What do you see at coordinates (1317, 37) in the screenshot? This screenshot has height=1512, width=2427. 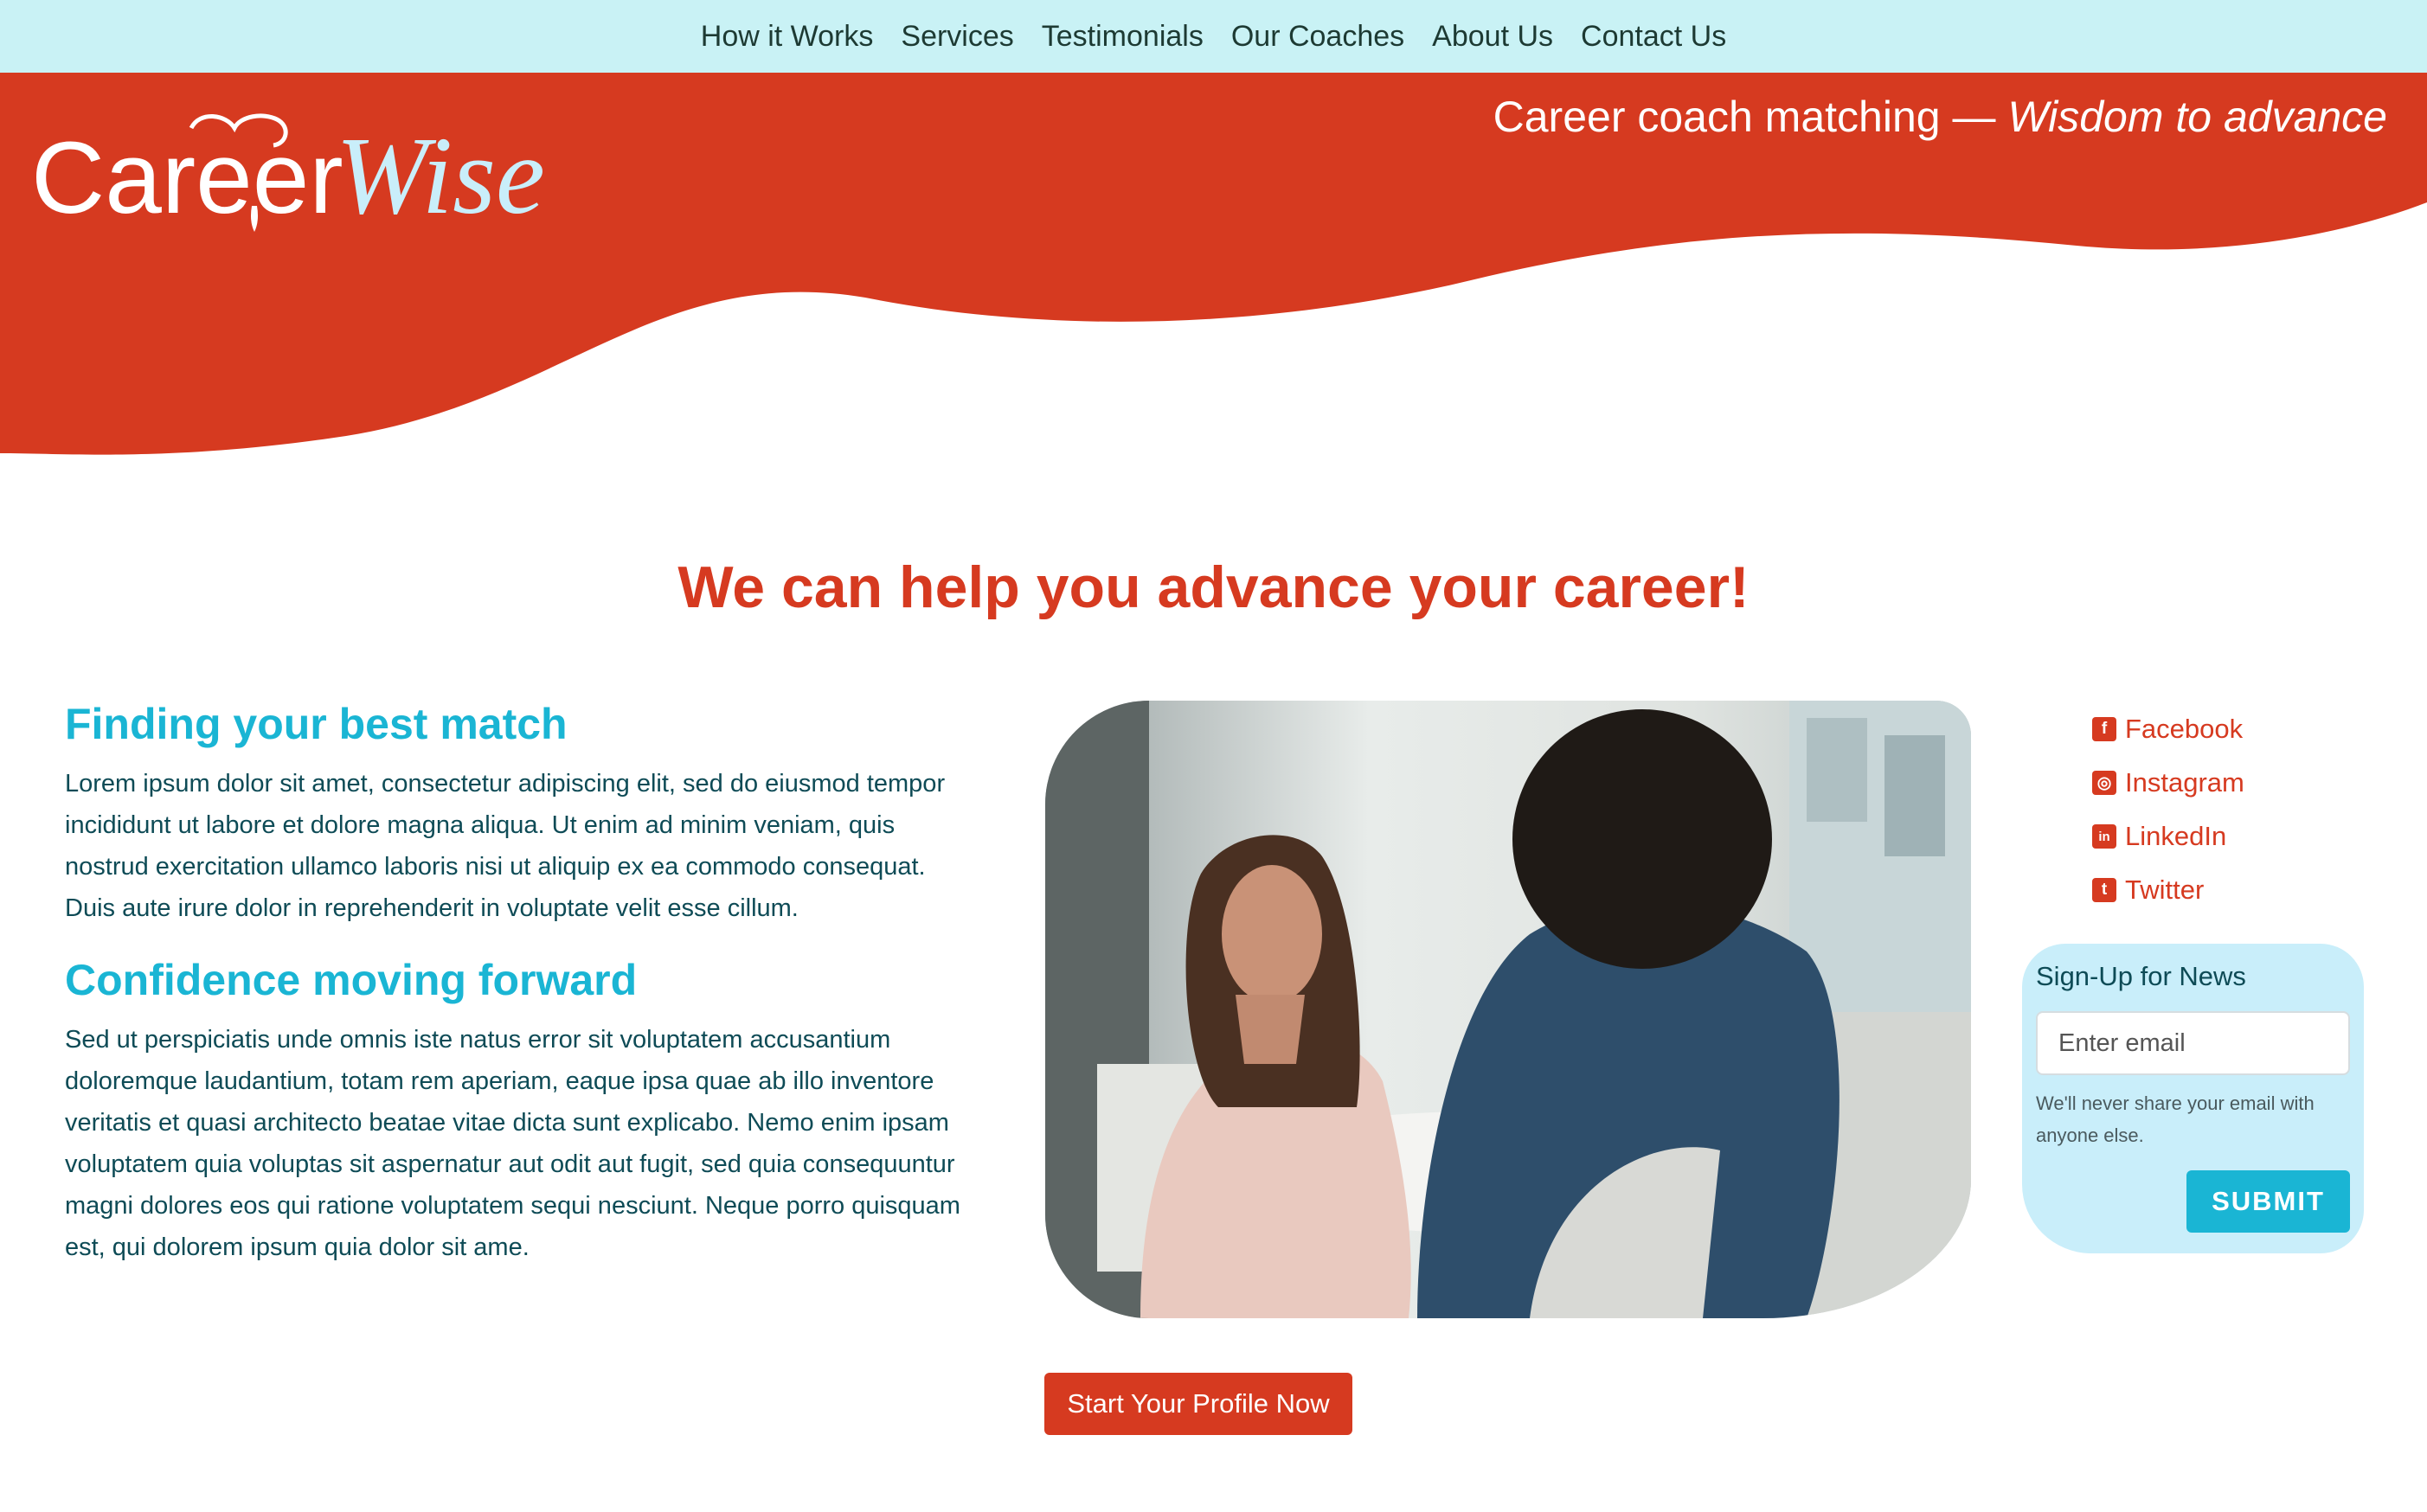 I see `nav-our-coaches: Our Coaches` at bounding box center [1317, 37].